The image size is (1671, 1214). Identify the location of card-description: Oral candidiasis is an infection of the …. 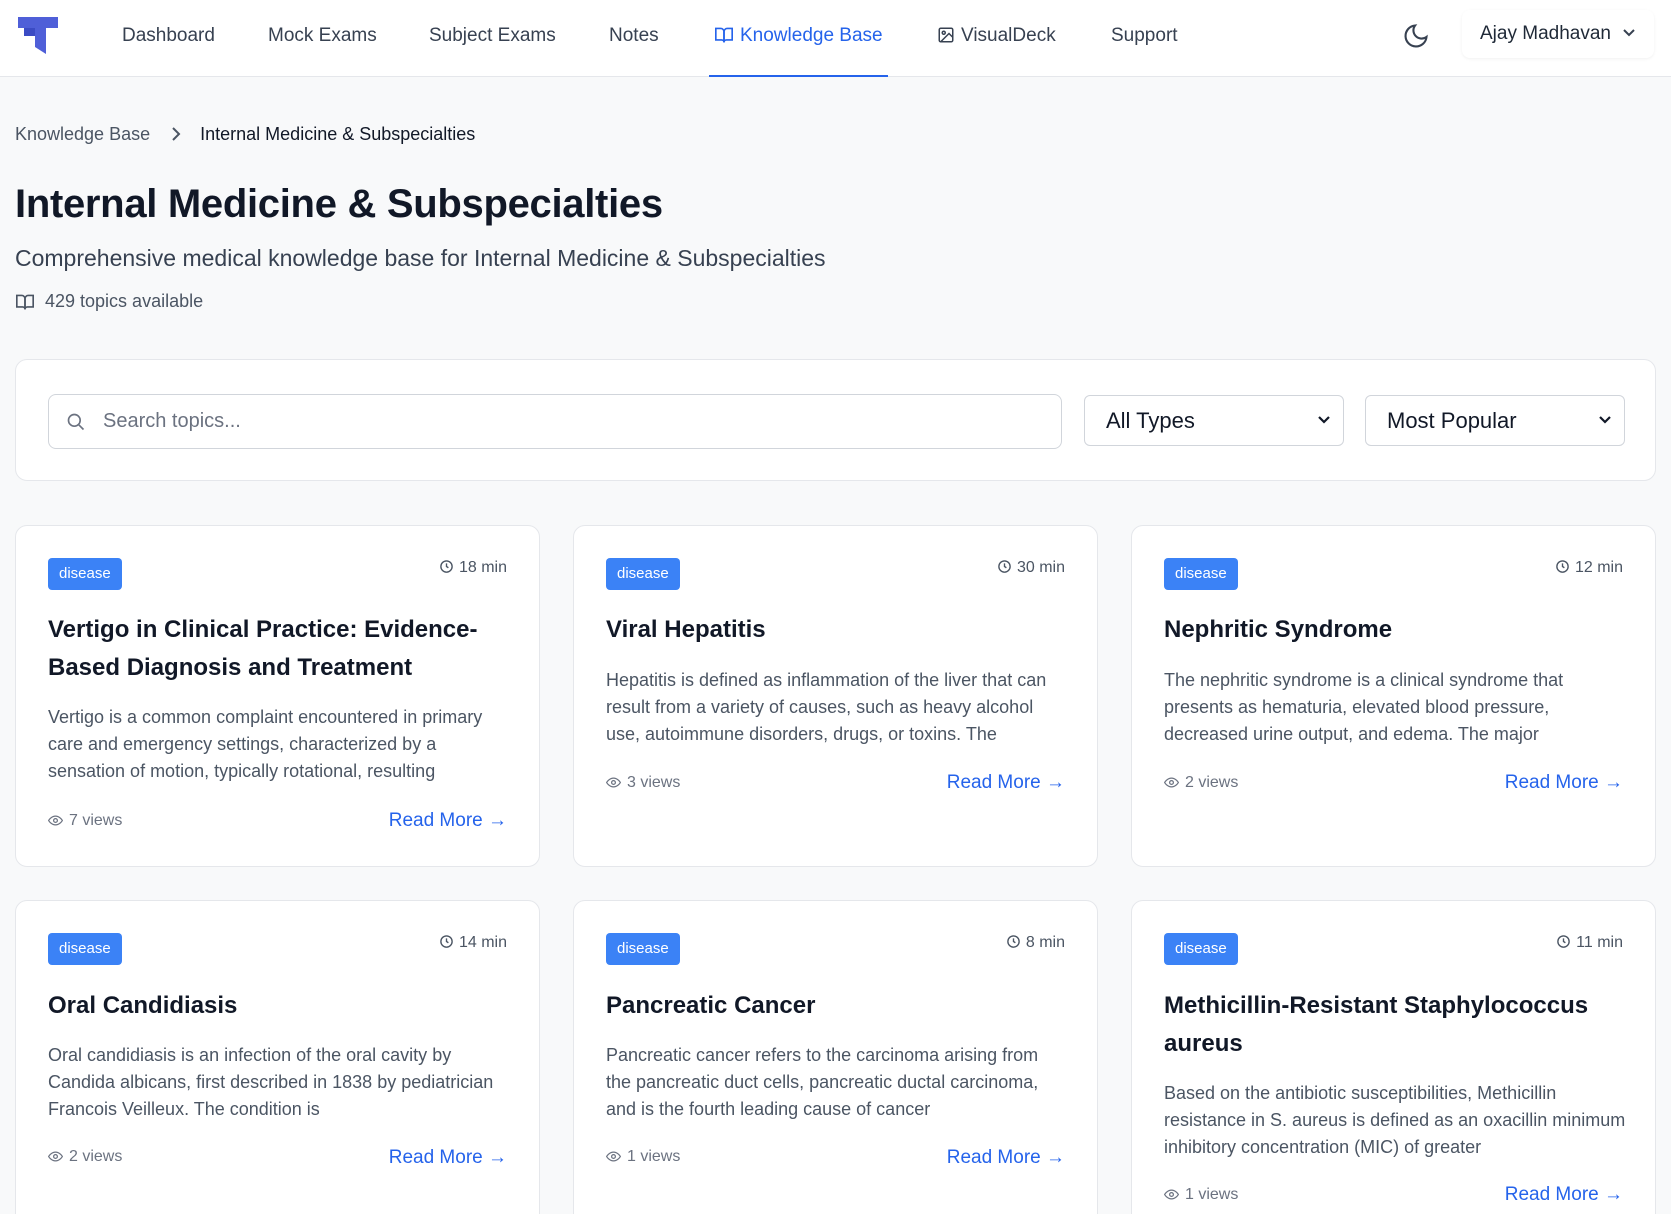
(271, 1082).